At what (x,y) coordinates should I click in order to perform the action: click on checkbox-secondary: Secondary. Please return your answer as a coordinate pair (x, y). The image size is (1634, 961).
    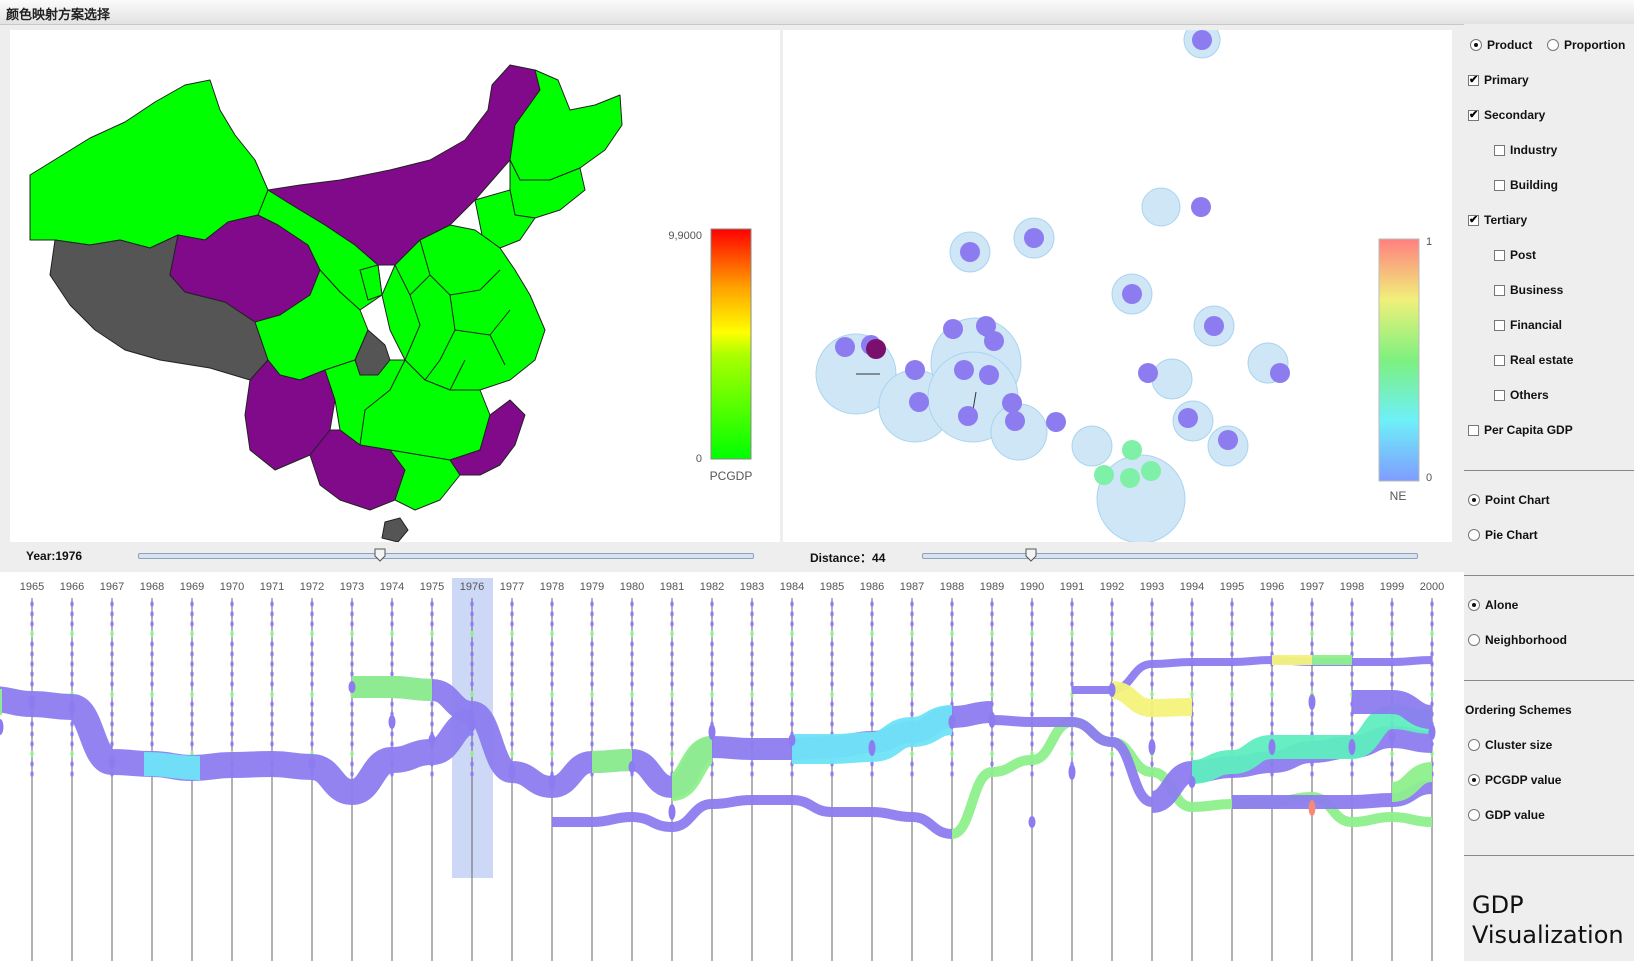
    Looking at the image, I should click on (1506, 115).